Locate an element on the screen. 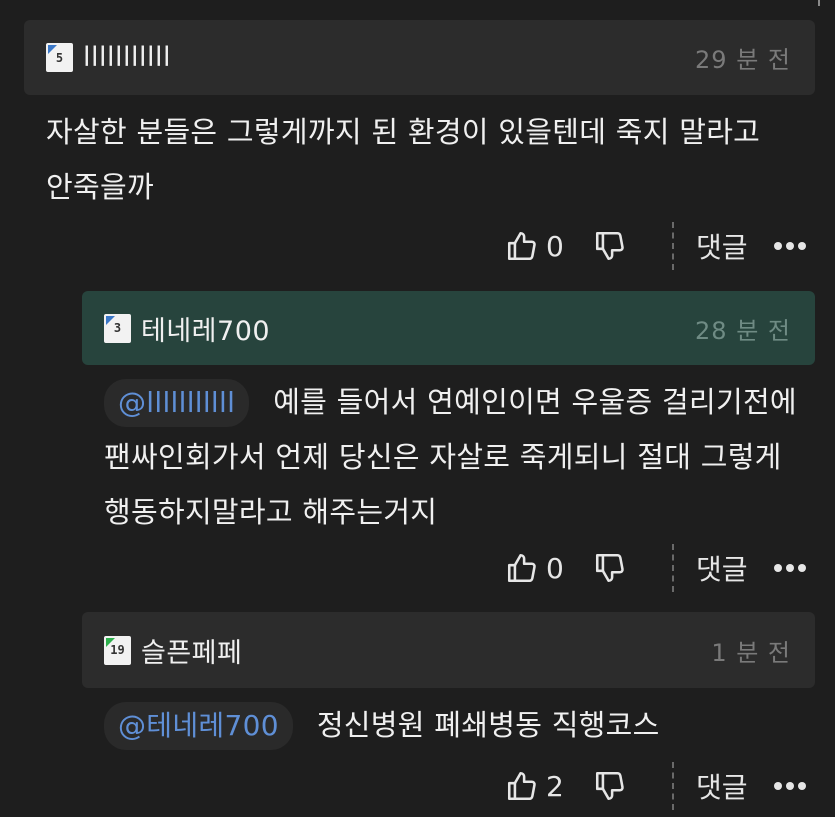 The image size is (835, 817). comment-header: 5 lllllllllll 29 분 전 is located at coordinates (419, 57).